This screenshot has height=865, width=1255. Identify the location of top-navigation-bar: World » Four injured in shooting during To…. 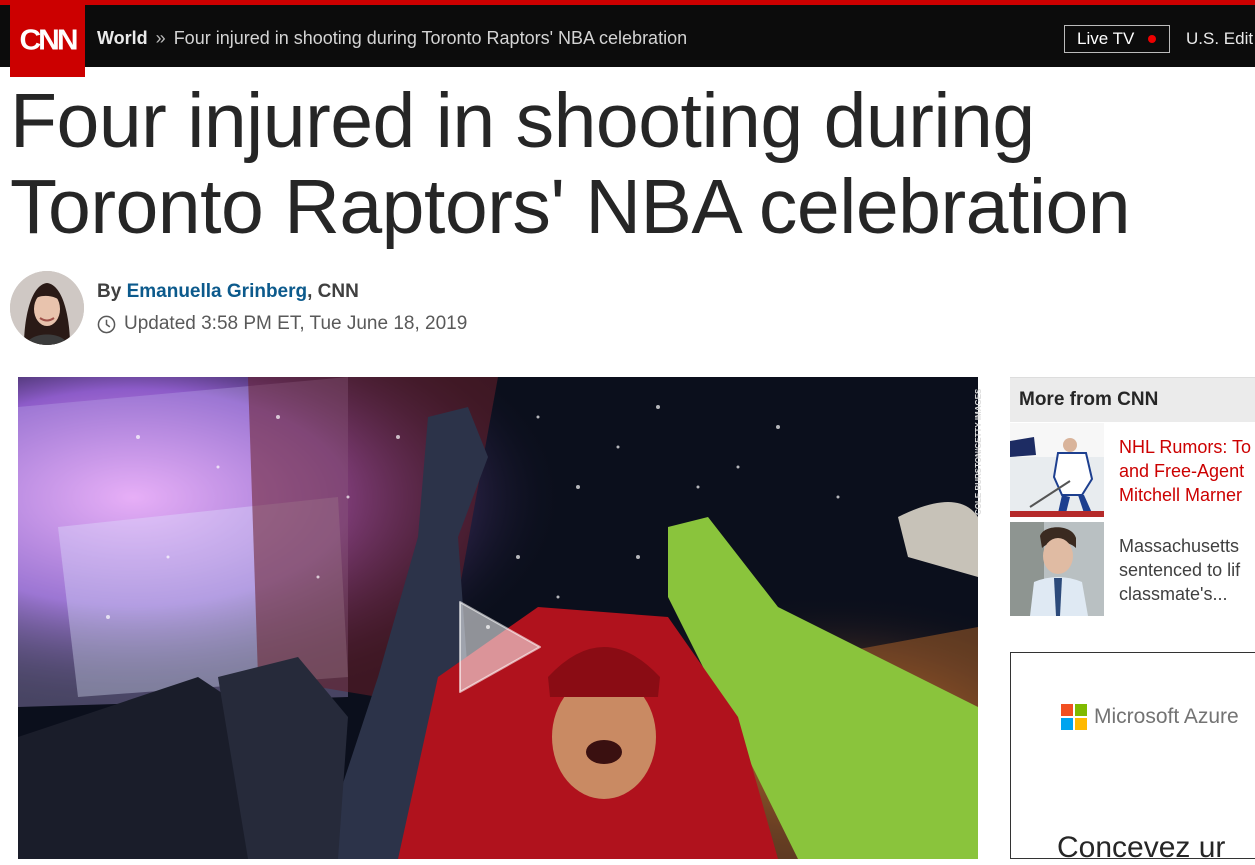
(627, 36).